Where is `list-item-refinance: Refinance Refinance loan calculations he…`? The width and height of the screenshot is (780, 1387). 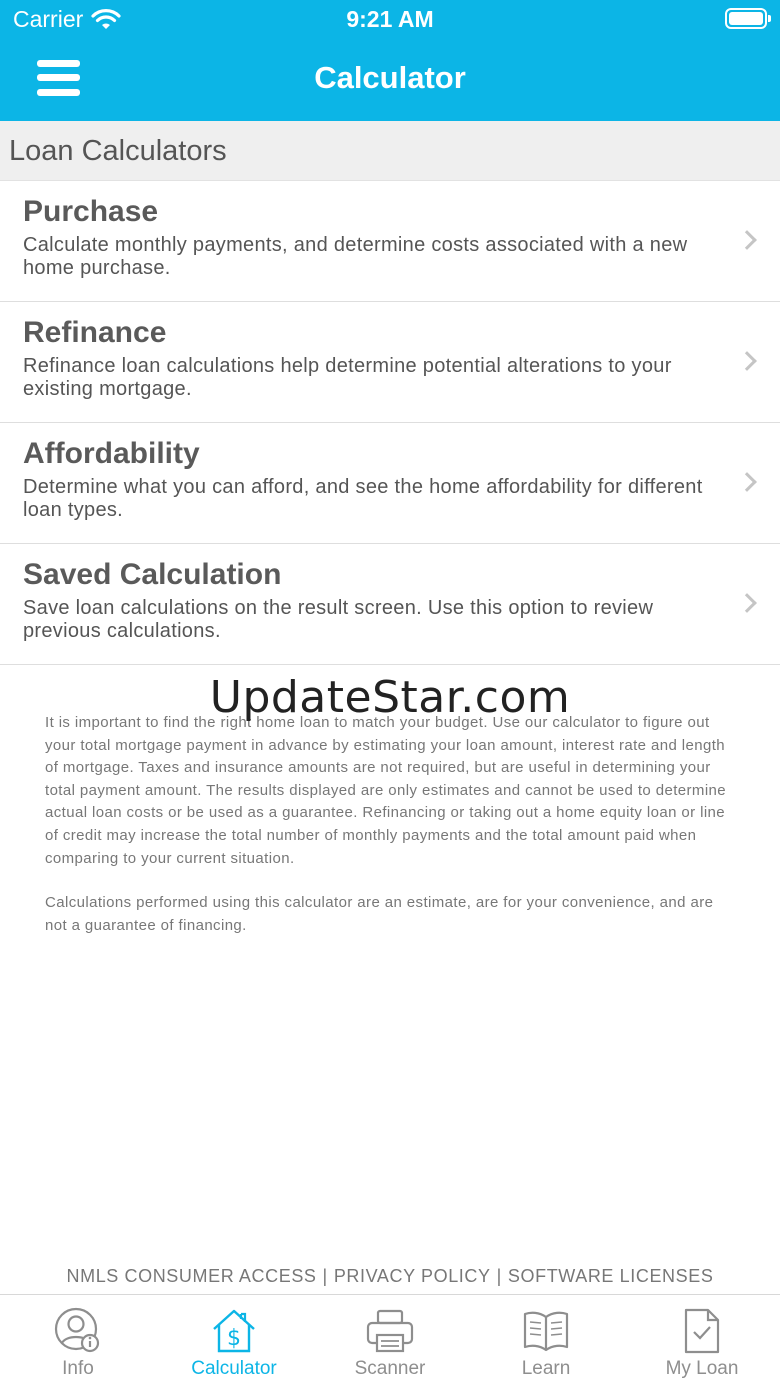 list-item-refinance: Refinance Refinance loan calculations he… is located at coordinates (390, 362).